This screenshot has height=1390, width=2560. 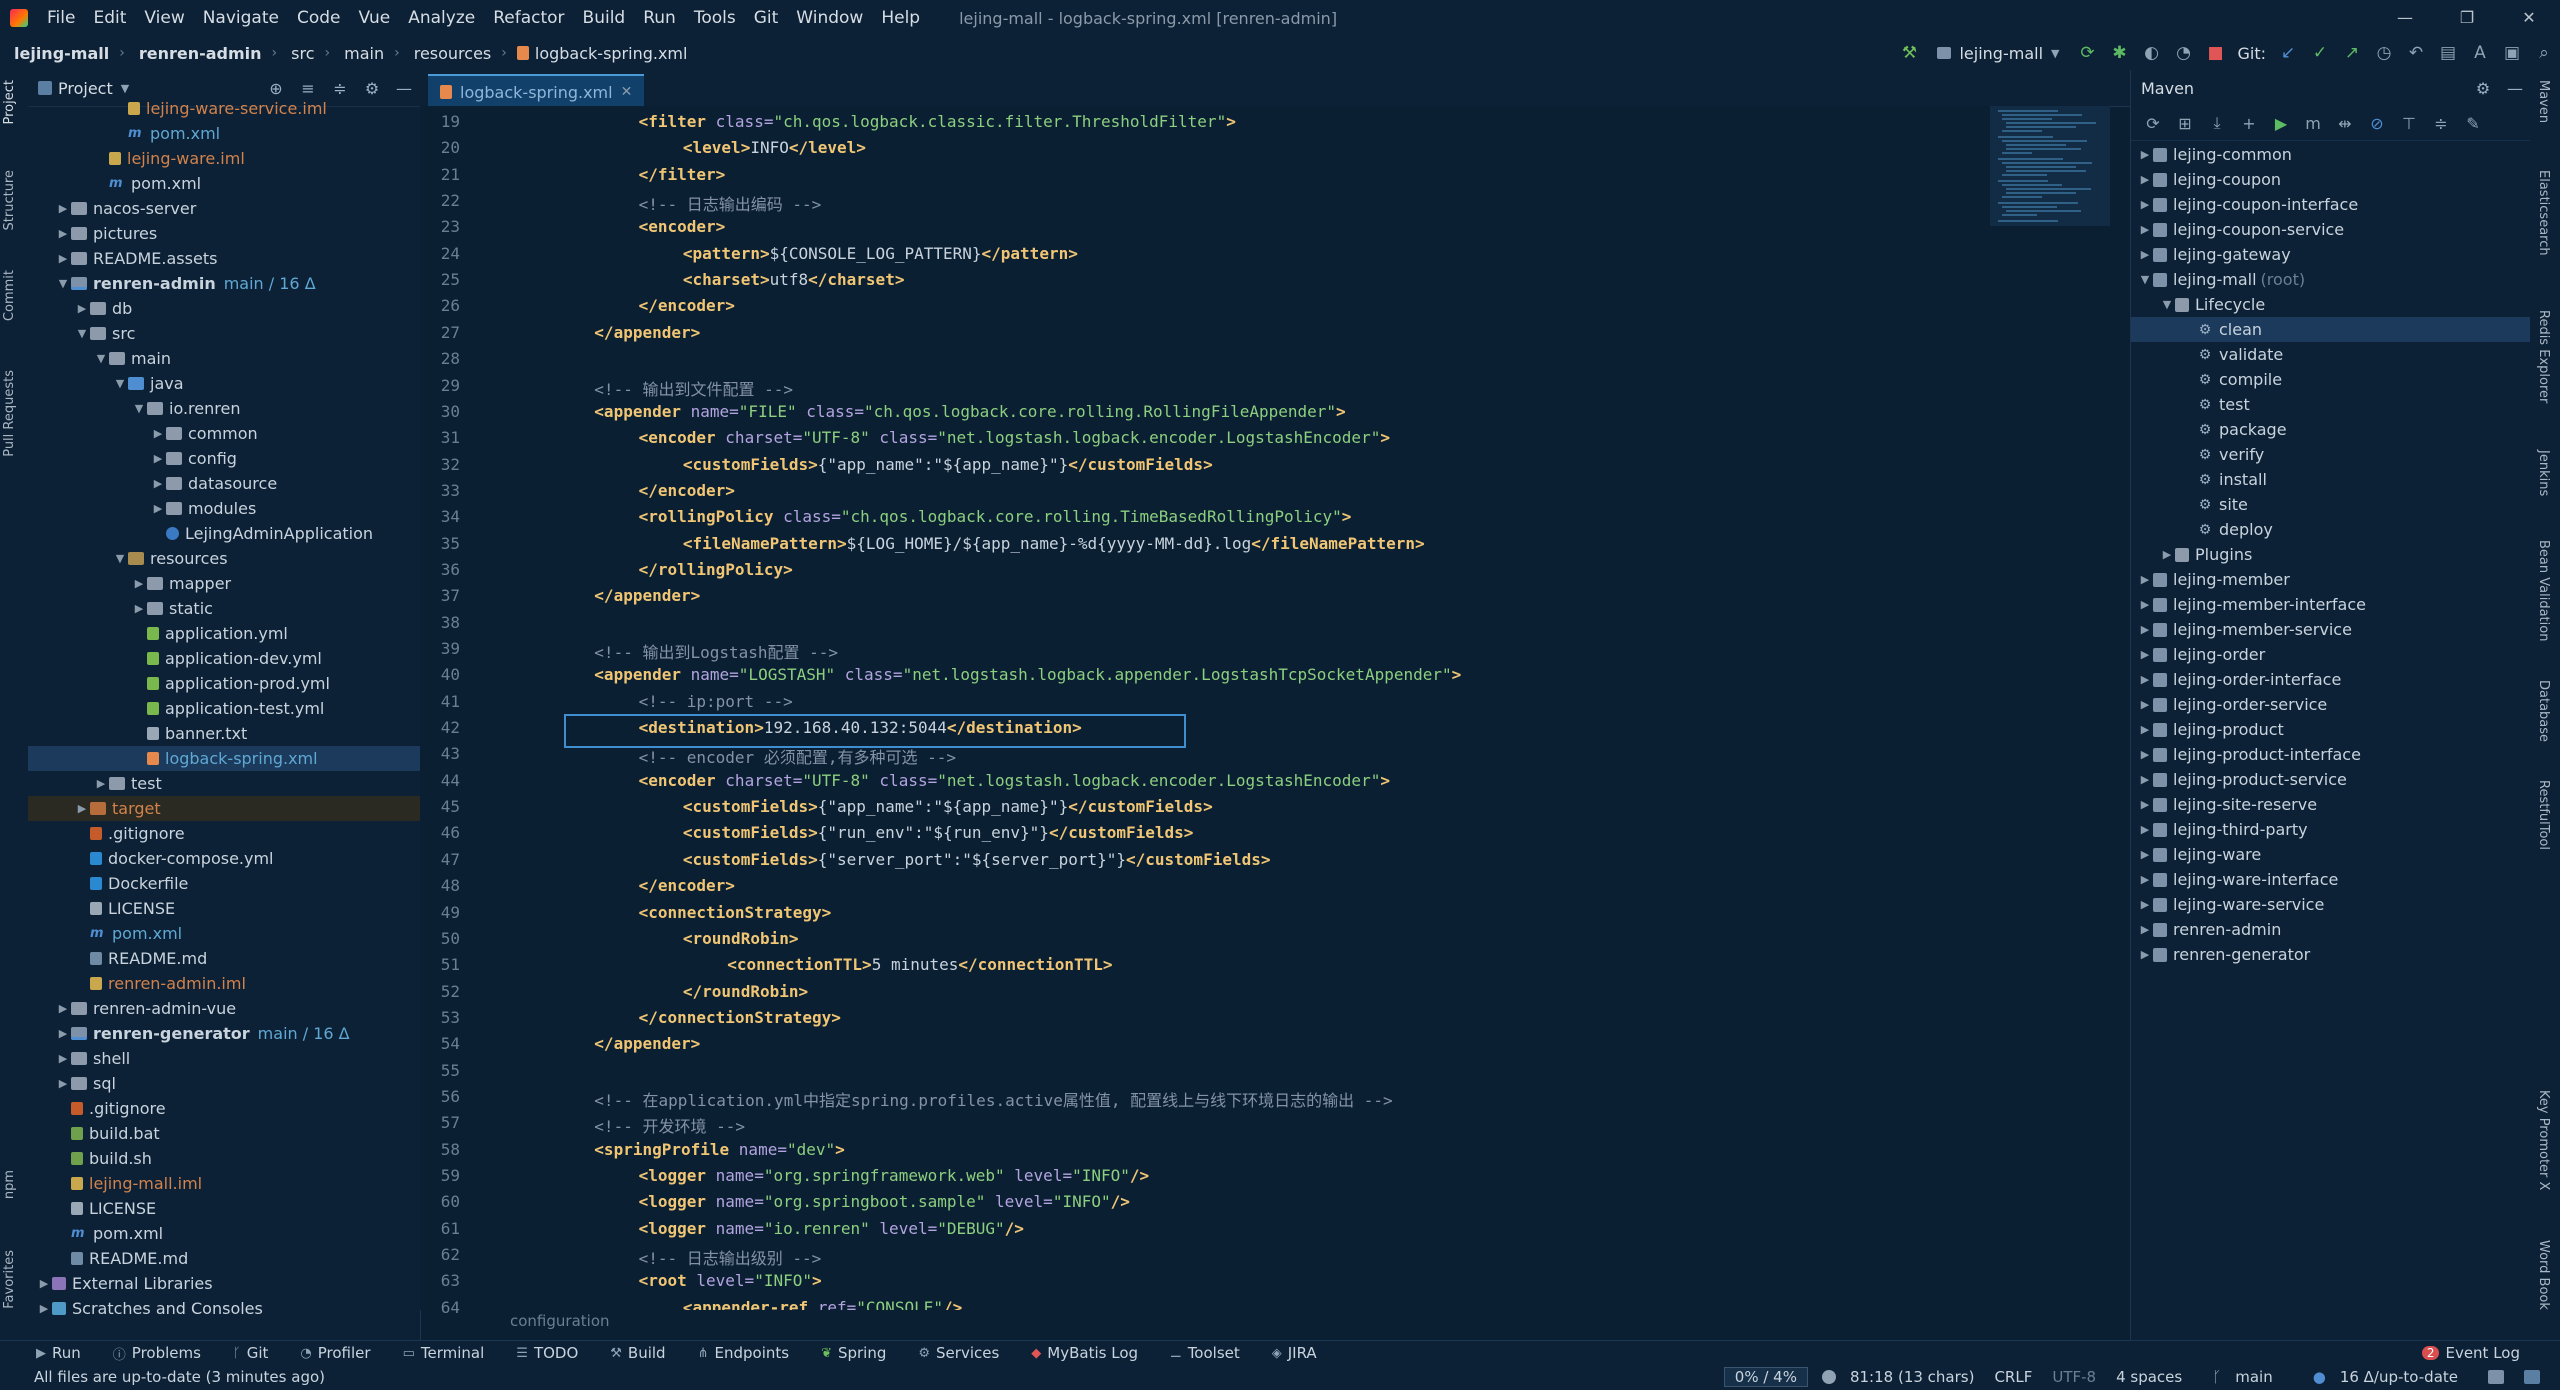 I want to click on breadcrumb-project: lejing-mall, so click(x=61, y=53).